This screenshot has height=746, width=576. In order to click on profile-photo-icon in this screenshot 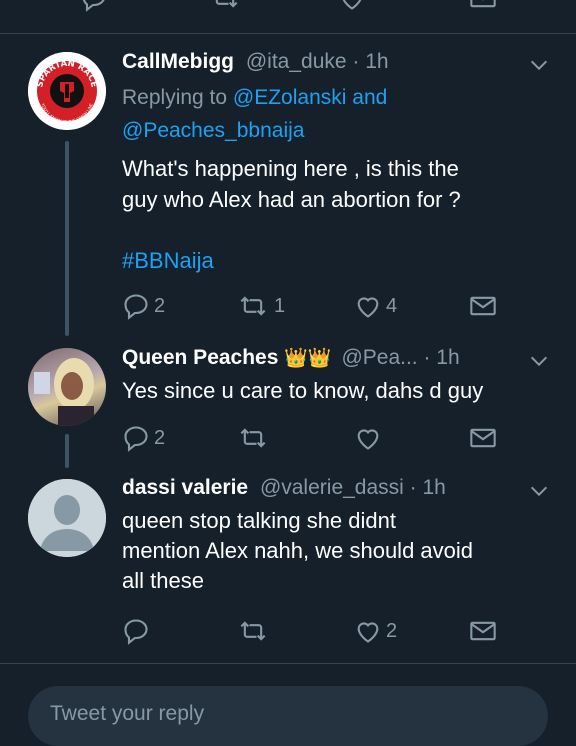, I will do `click(64, 392)`.